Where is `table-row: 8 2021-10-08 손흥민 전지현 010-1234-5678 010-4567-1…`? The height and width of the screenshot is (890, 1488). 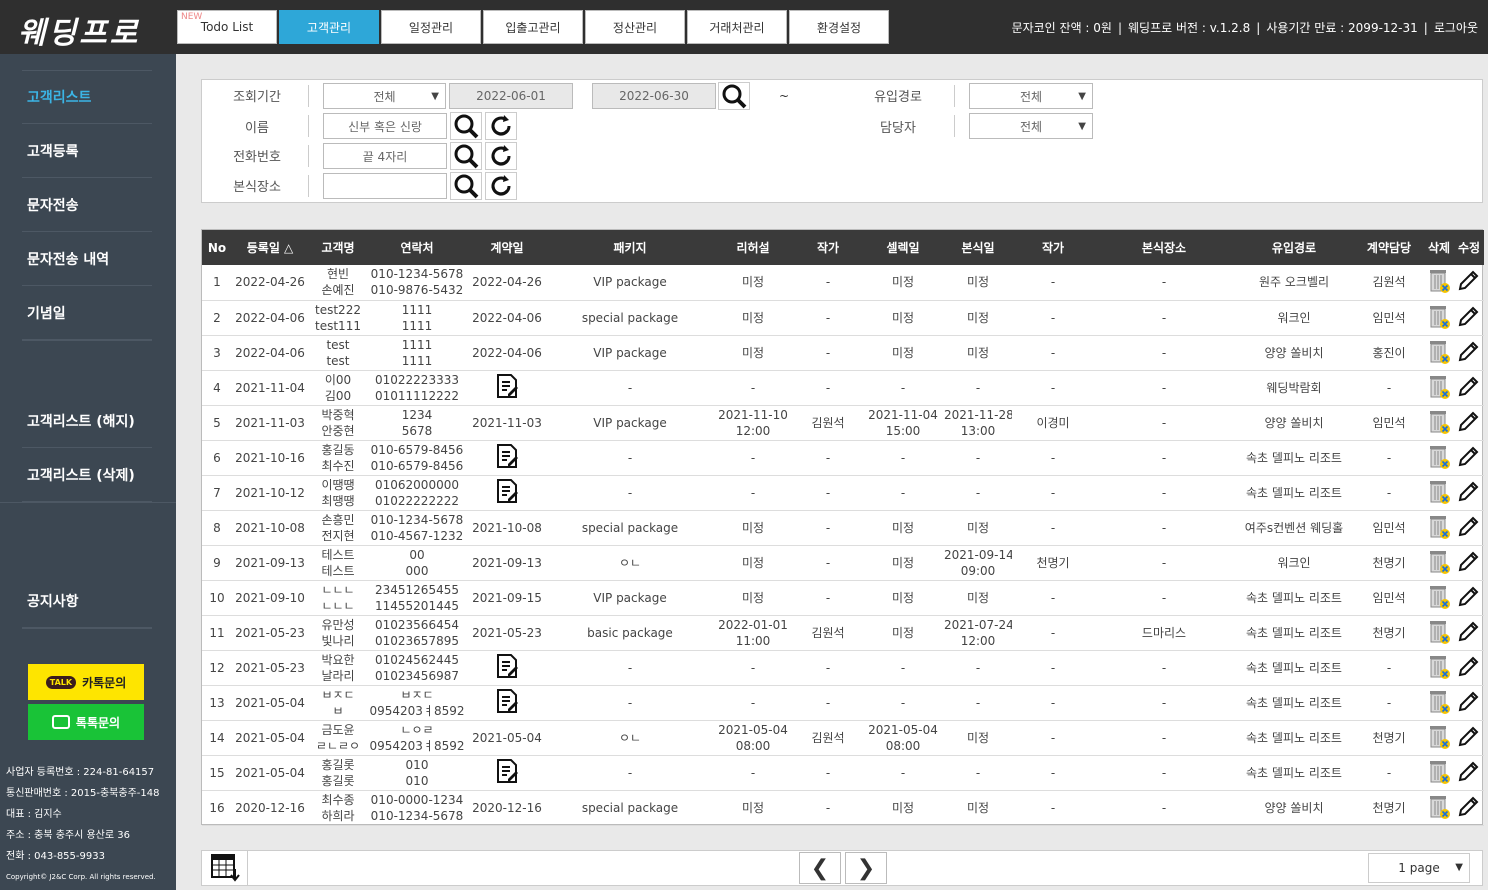
table-row: 8 2021-10-08 손흥민 전지현 010-1234-5678 010-4567-1… is located at coordinates (843, 528).